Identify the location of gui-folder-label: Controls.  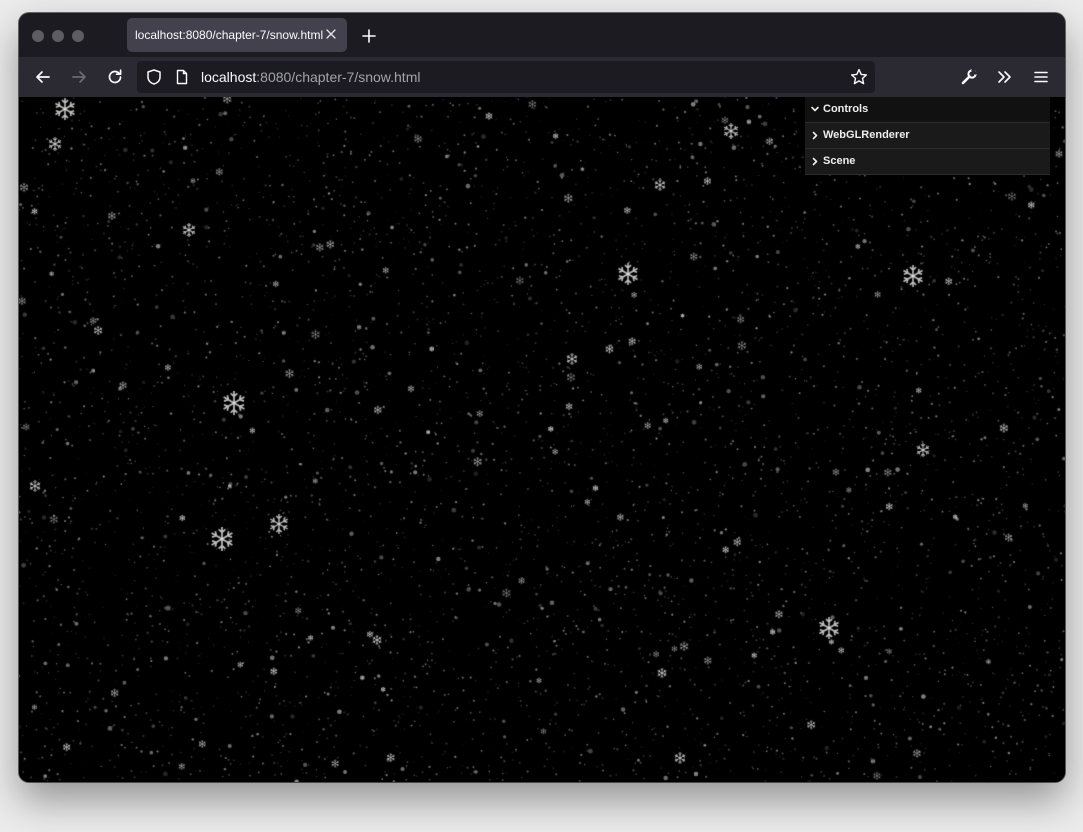
(846, 109).